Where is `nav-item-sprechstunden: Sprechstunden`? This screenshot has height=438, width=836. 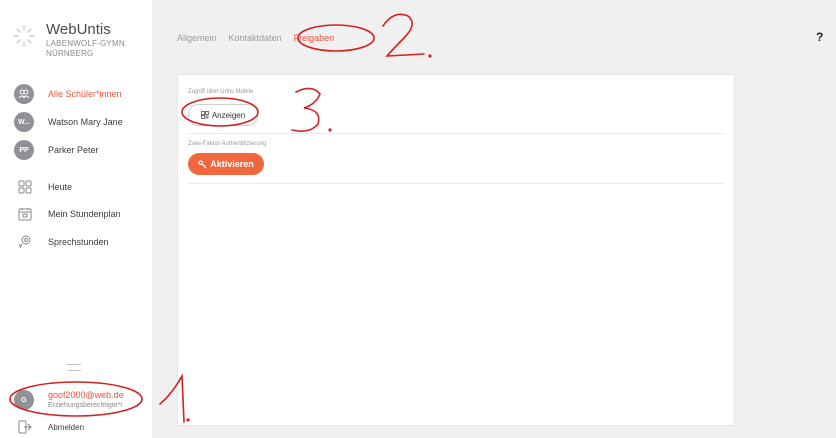
nav-item-sprechstunden: Sprechstunden is located at coordinates (63, 242).